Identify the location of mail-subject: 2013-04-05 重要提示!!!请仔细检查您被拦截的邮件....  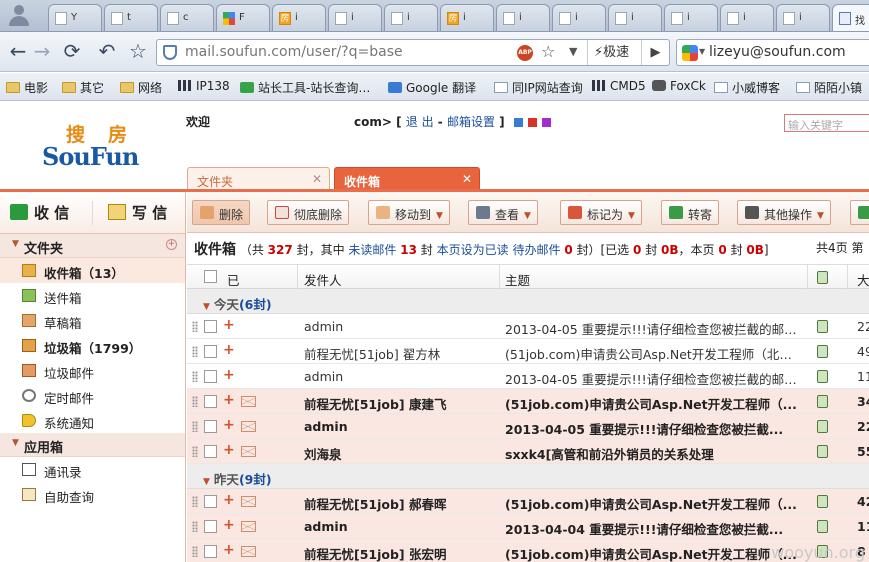
(651, 328).